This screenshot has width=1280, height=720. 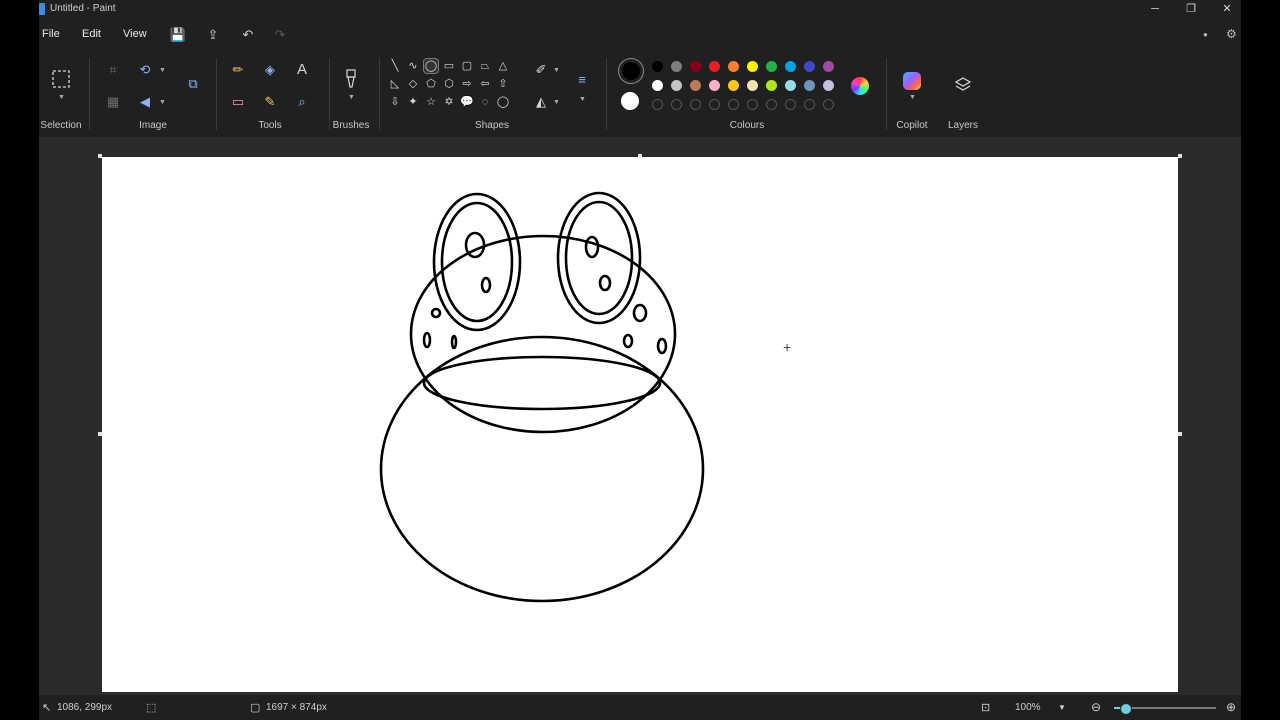 What do you see at coordinates (270, 102) in the screenshot?
I see `color-picker-icon: ✎` at bounding box center [270, 102].